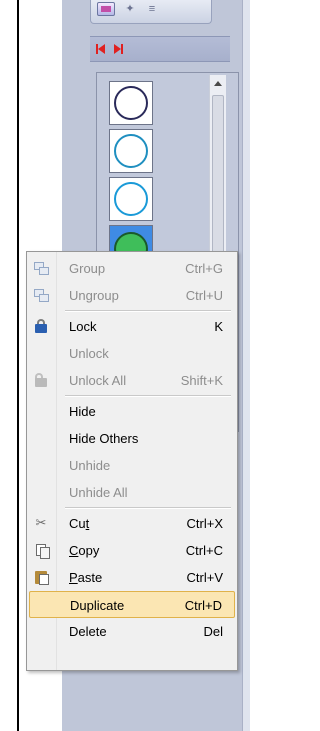 Image resolution: width=320 pixels, height=731 pixels. I want to click on menu-item-label: Unlock, so click(89, 353).